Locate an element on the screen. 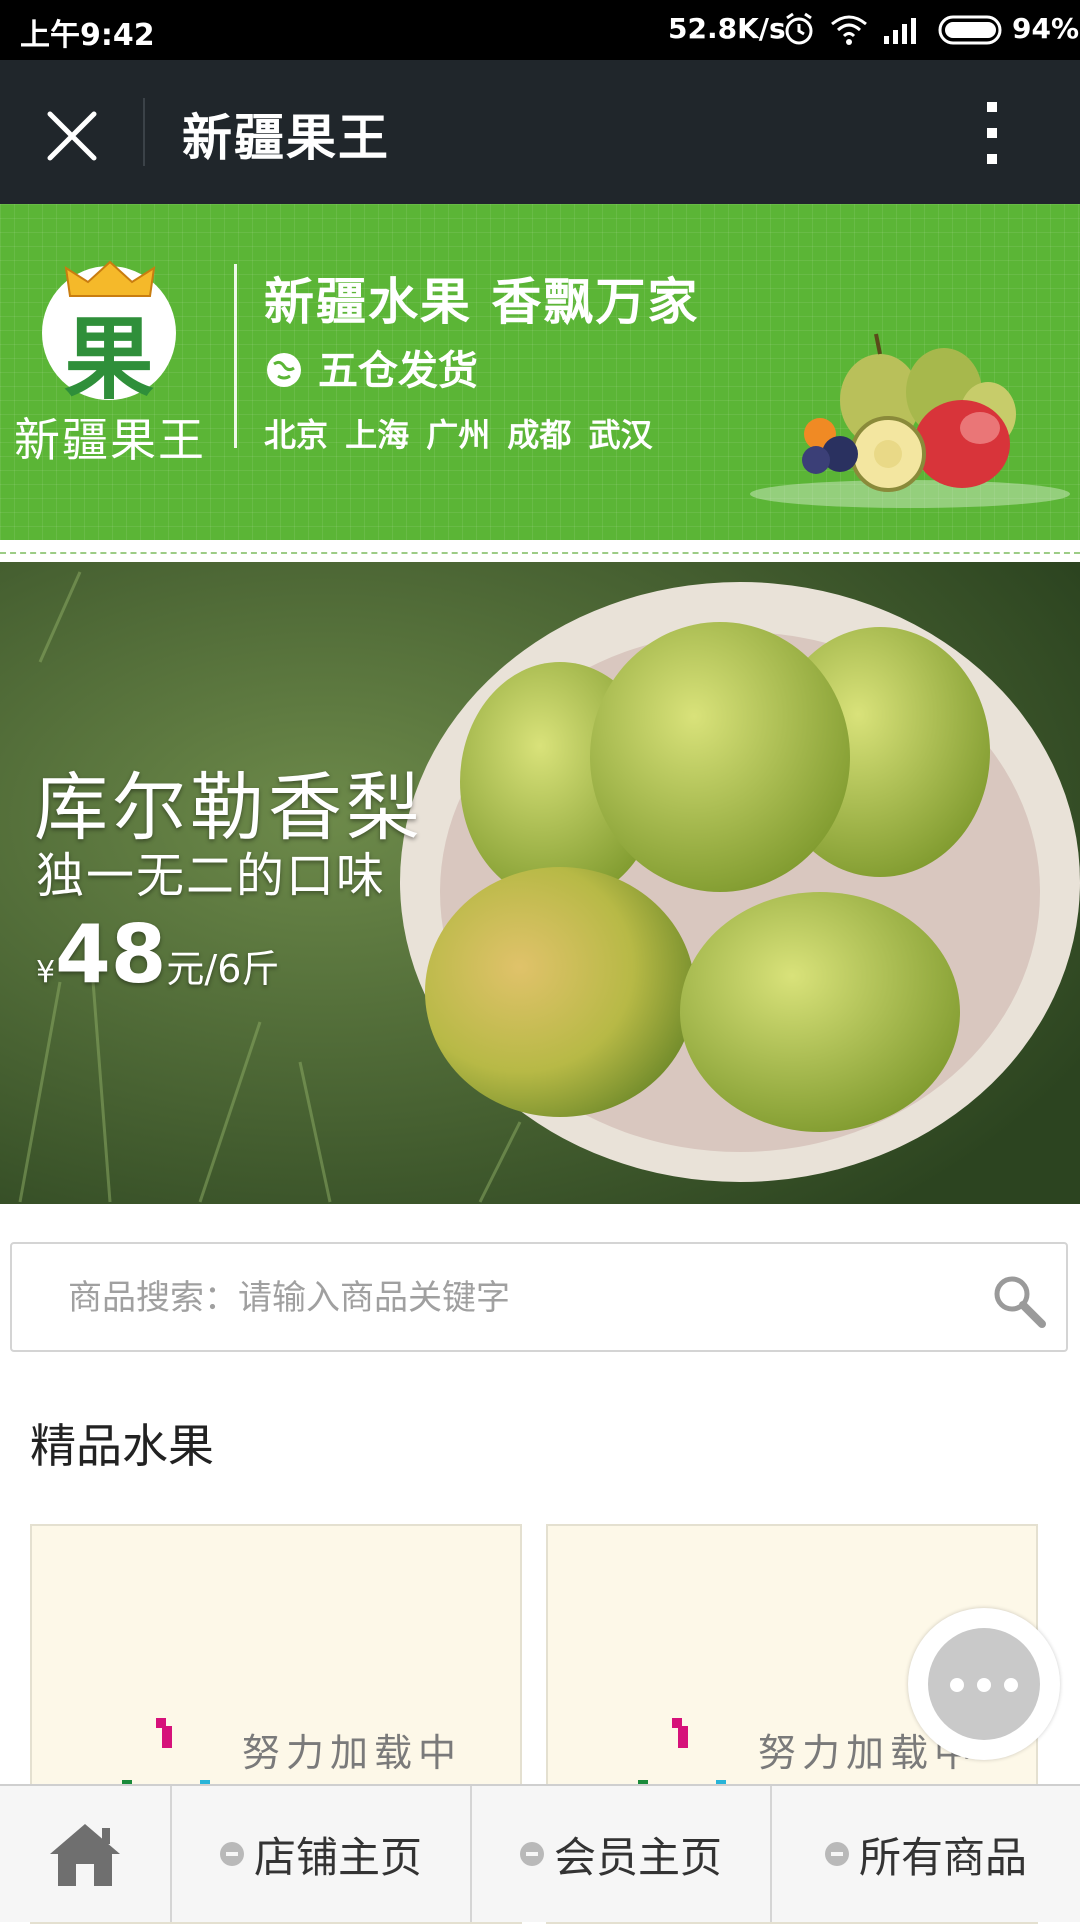 The height and width of the screenshot is (1924, 1080). floating-menu-button is located at coordinates (984, 1684).